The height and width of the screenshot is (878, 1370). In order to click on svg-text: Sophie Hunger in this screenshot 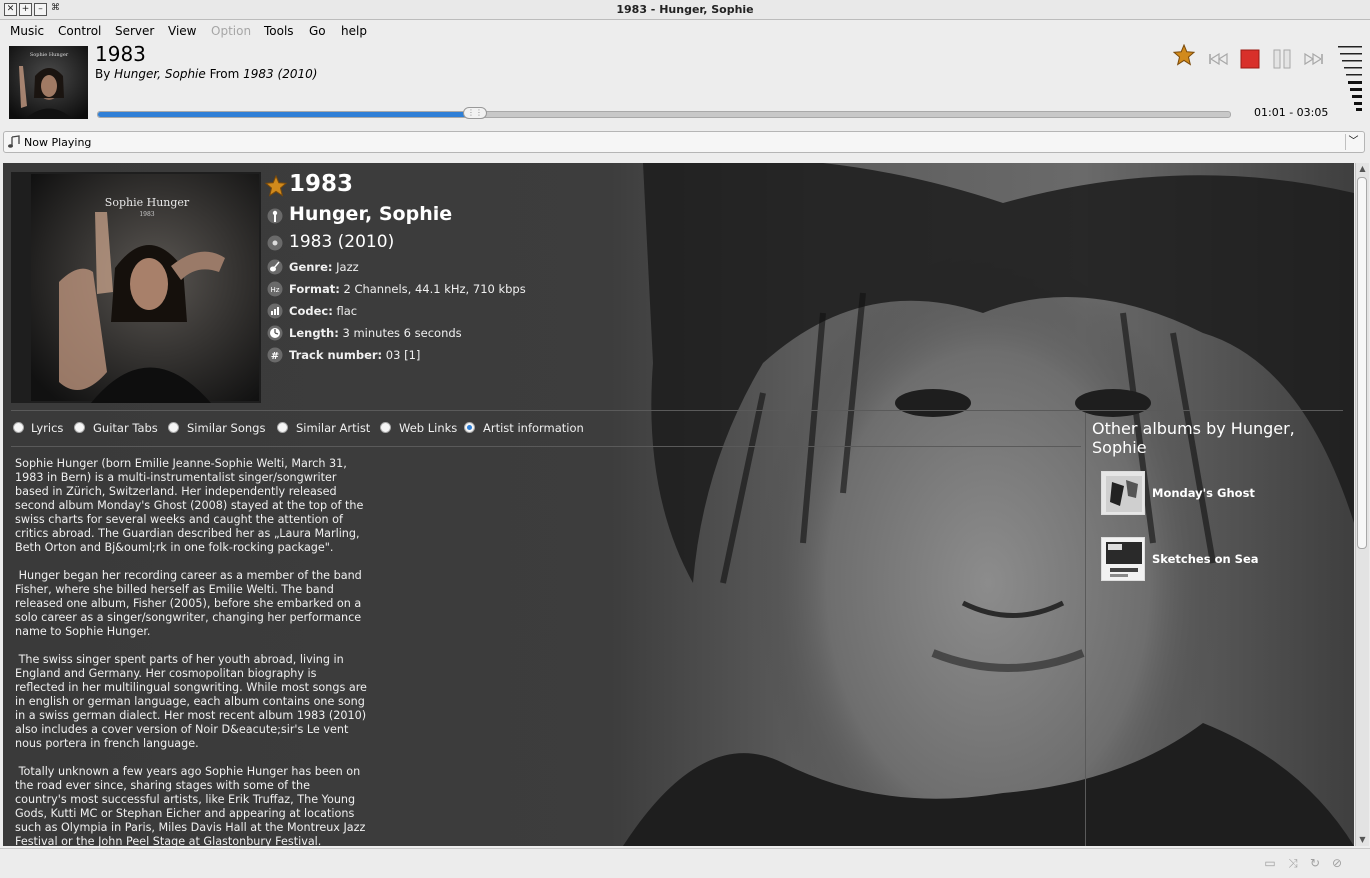, I will do `click(49, 55)`.